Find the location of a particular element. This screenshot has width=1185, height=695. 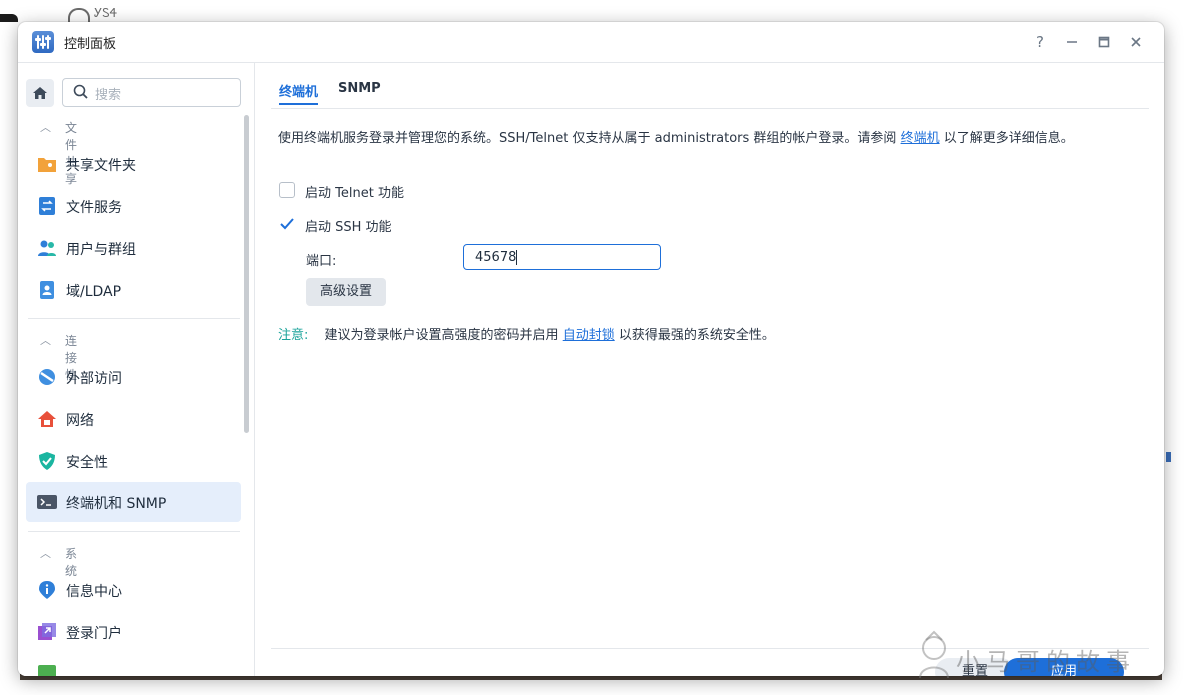

telnet-checkbox is located at coordinates (287, 190).